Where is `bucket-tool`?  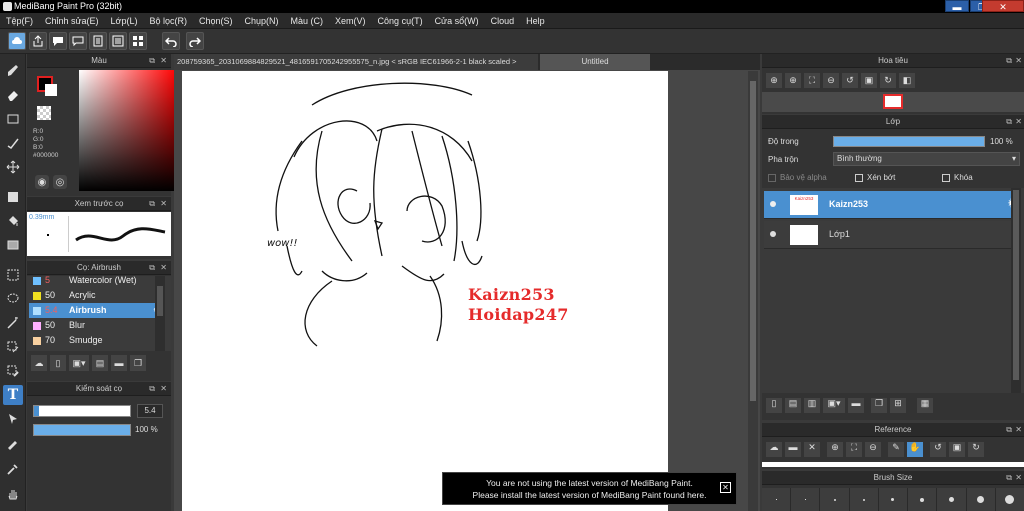
bucket-tool is located at coordinates (13, 221).